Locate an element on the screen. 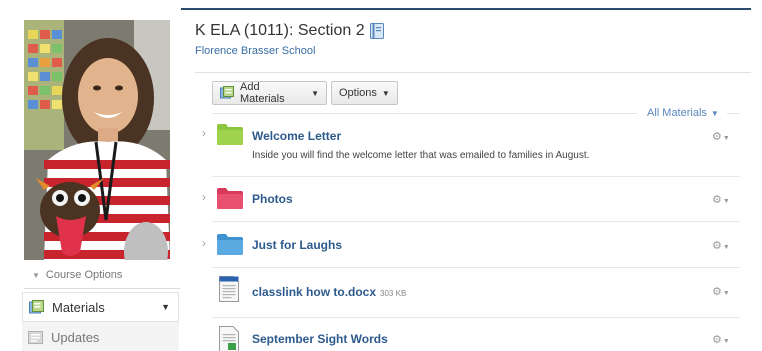 This screenshot has height=351, width=762. item-title: classlink how to.docx 303 KB is located at coordinates (329, 292).